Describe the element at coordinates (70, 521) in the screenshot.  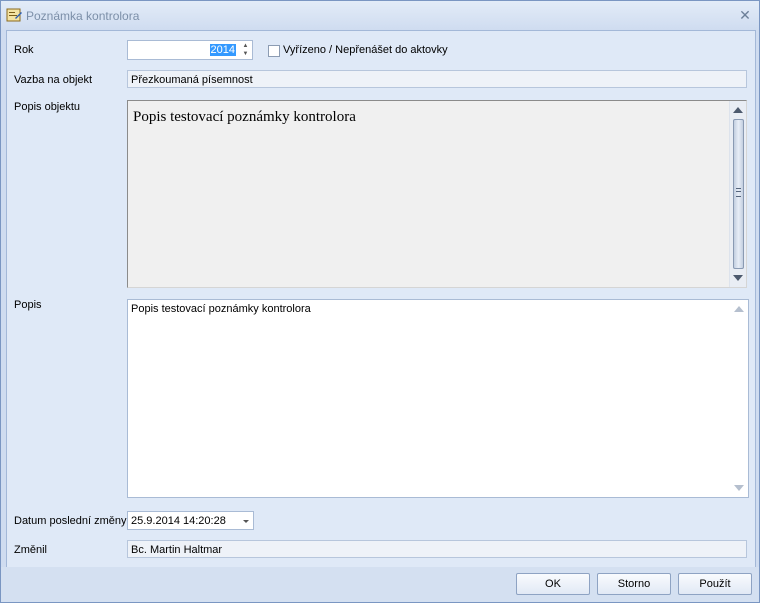
I see `datum-label: Datum poslední změny` at that location.